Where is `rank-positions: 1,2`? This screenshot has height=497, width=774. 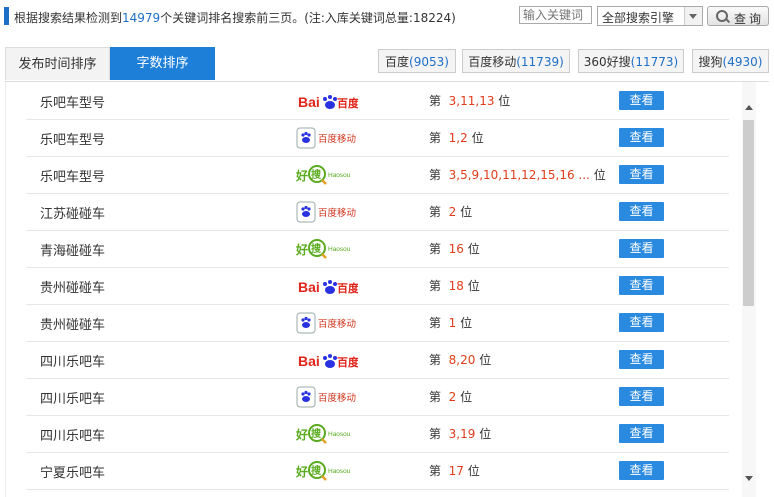
rank-positions: 1,2 is located at coordinates (458, 138).